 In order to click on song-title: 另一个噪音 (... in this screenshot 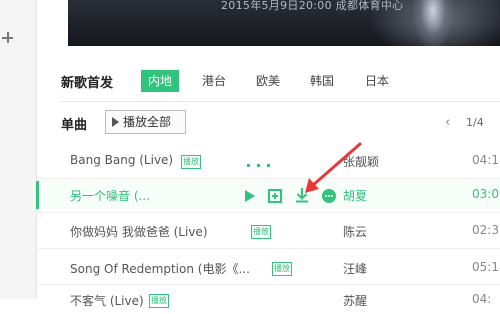, I will do `click(110, 195)`.